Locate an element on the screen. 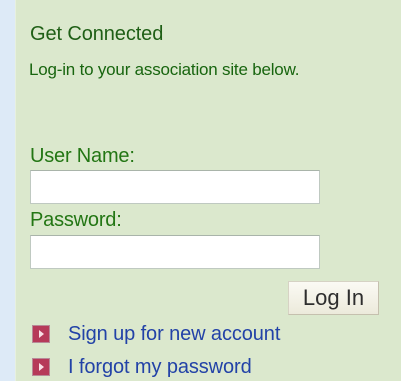 Image resolution: width=401 pixels, height=381 pixels. login-button: Log In is located at coordinates (333, 298).